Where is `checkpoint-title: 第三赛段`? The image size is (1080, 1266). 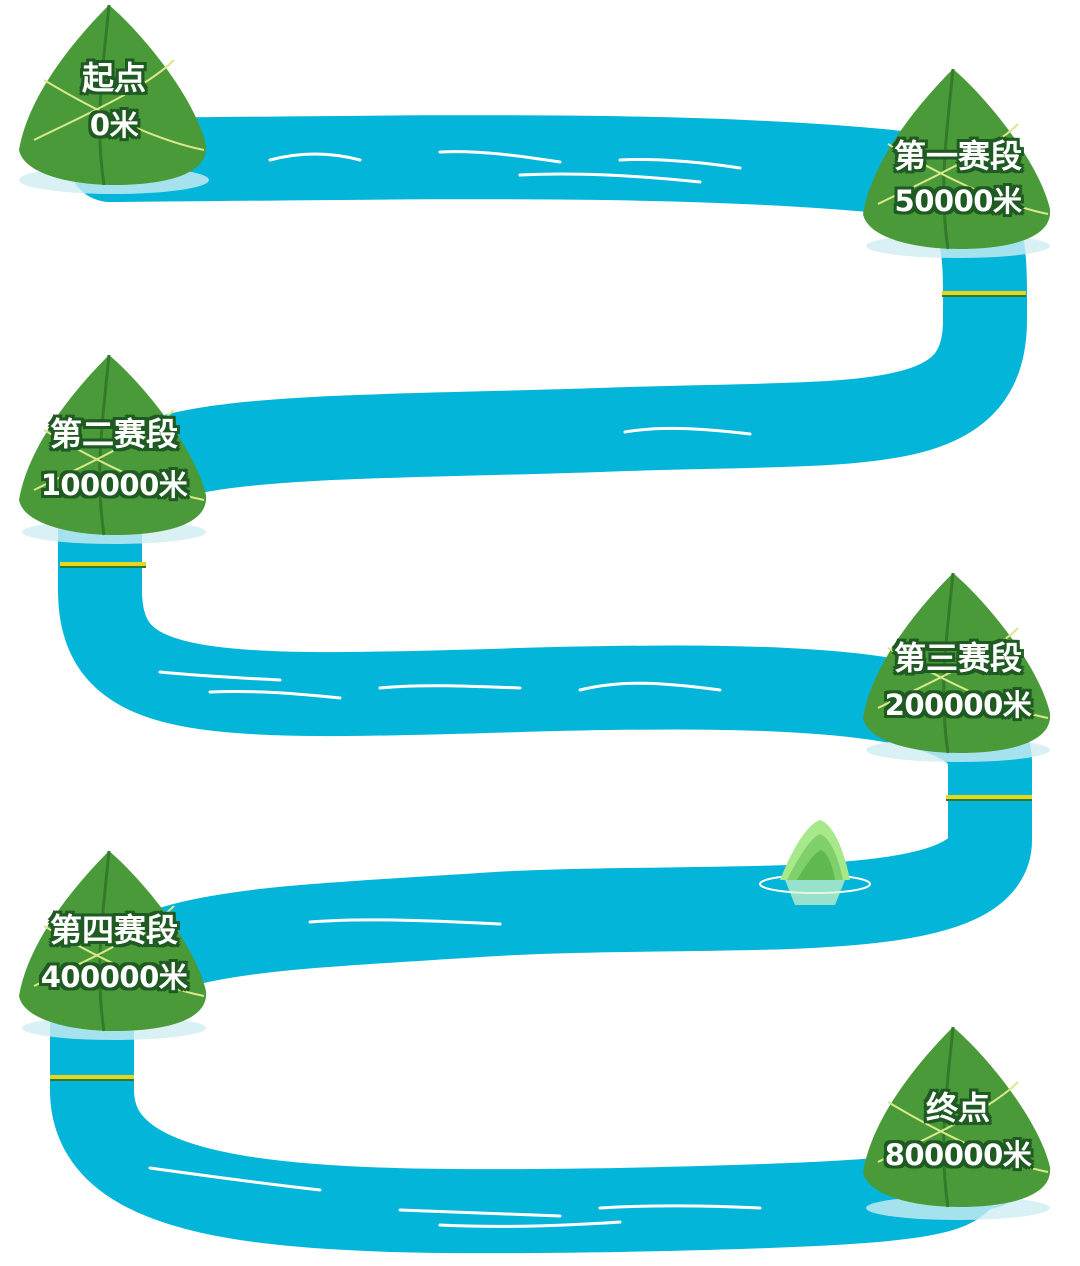 checkpoint-title: 第三赛段 is located at coordinates (957, 658).